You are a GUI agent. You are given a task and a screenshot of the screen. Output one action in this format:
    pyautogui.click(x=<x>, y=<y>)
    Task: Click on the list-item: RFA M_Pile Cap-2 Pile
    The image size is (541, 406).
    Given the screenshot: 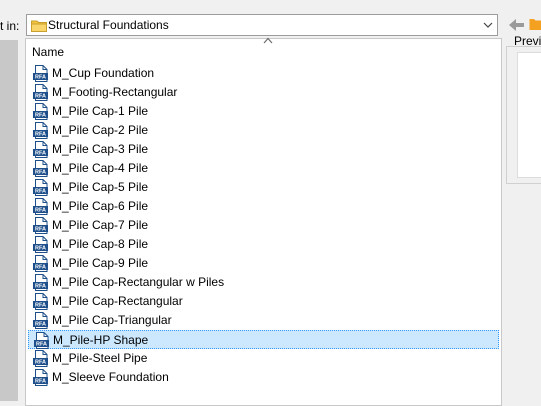 What is the action you would take?
    pyautogui.click(x=263, y=130)
    